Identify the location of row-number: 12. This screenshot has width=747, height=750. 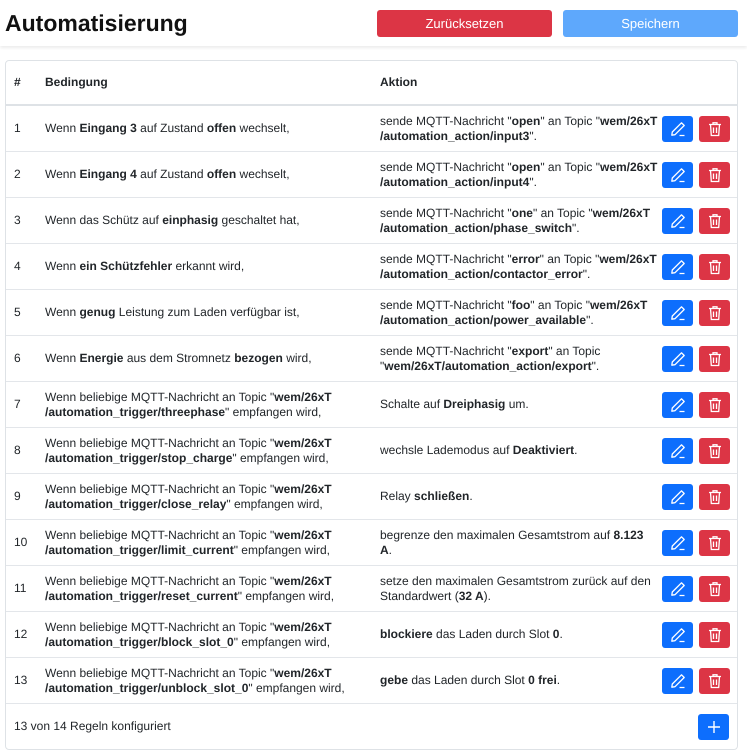
(20, 634).